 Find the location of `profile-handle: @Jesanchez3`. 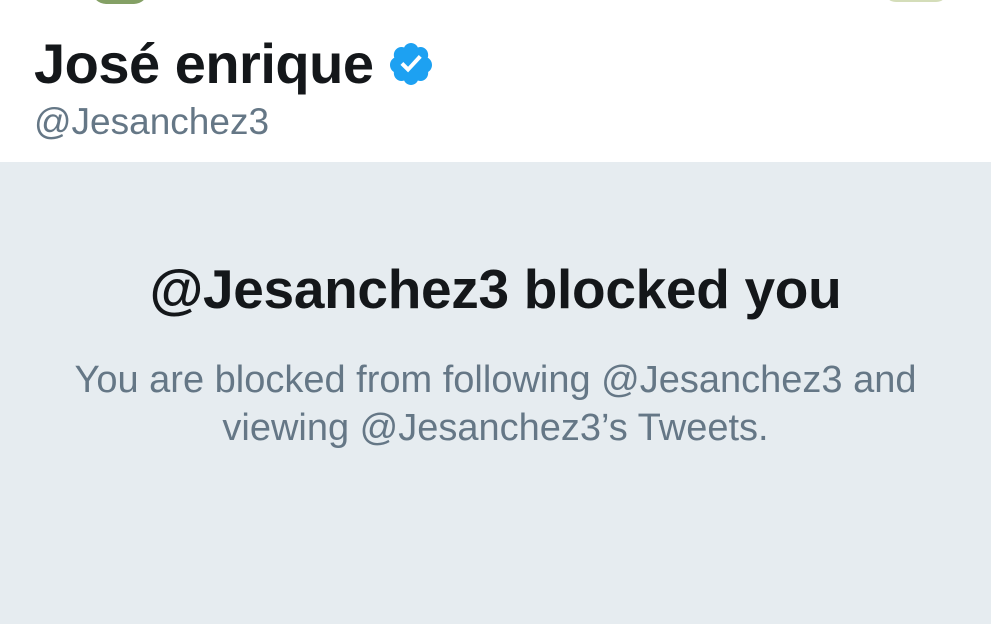

profile-handle: @Jesanchez3 is located at coordinates (152, 121).